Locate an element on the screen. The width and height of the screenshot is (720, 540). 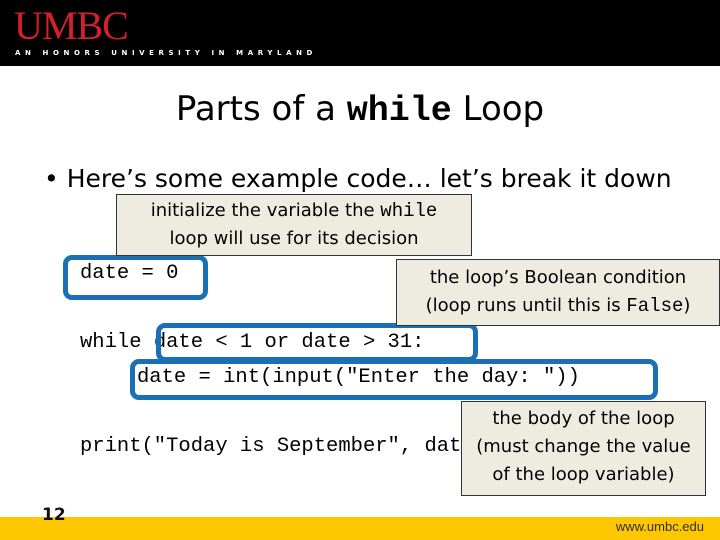
body-callout-line1: the body of the loop is located at coordinates (583, 418).